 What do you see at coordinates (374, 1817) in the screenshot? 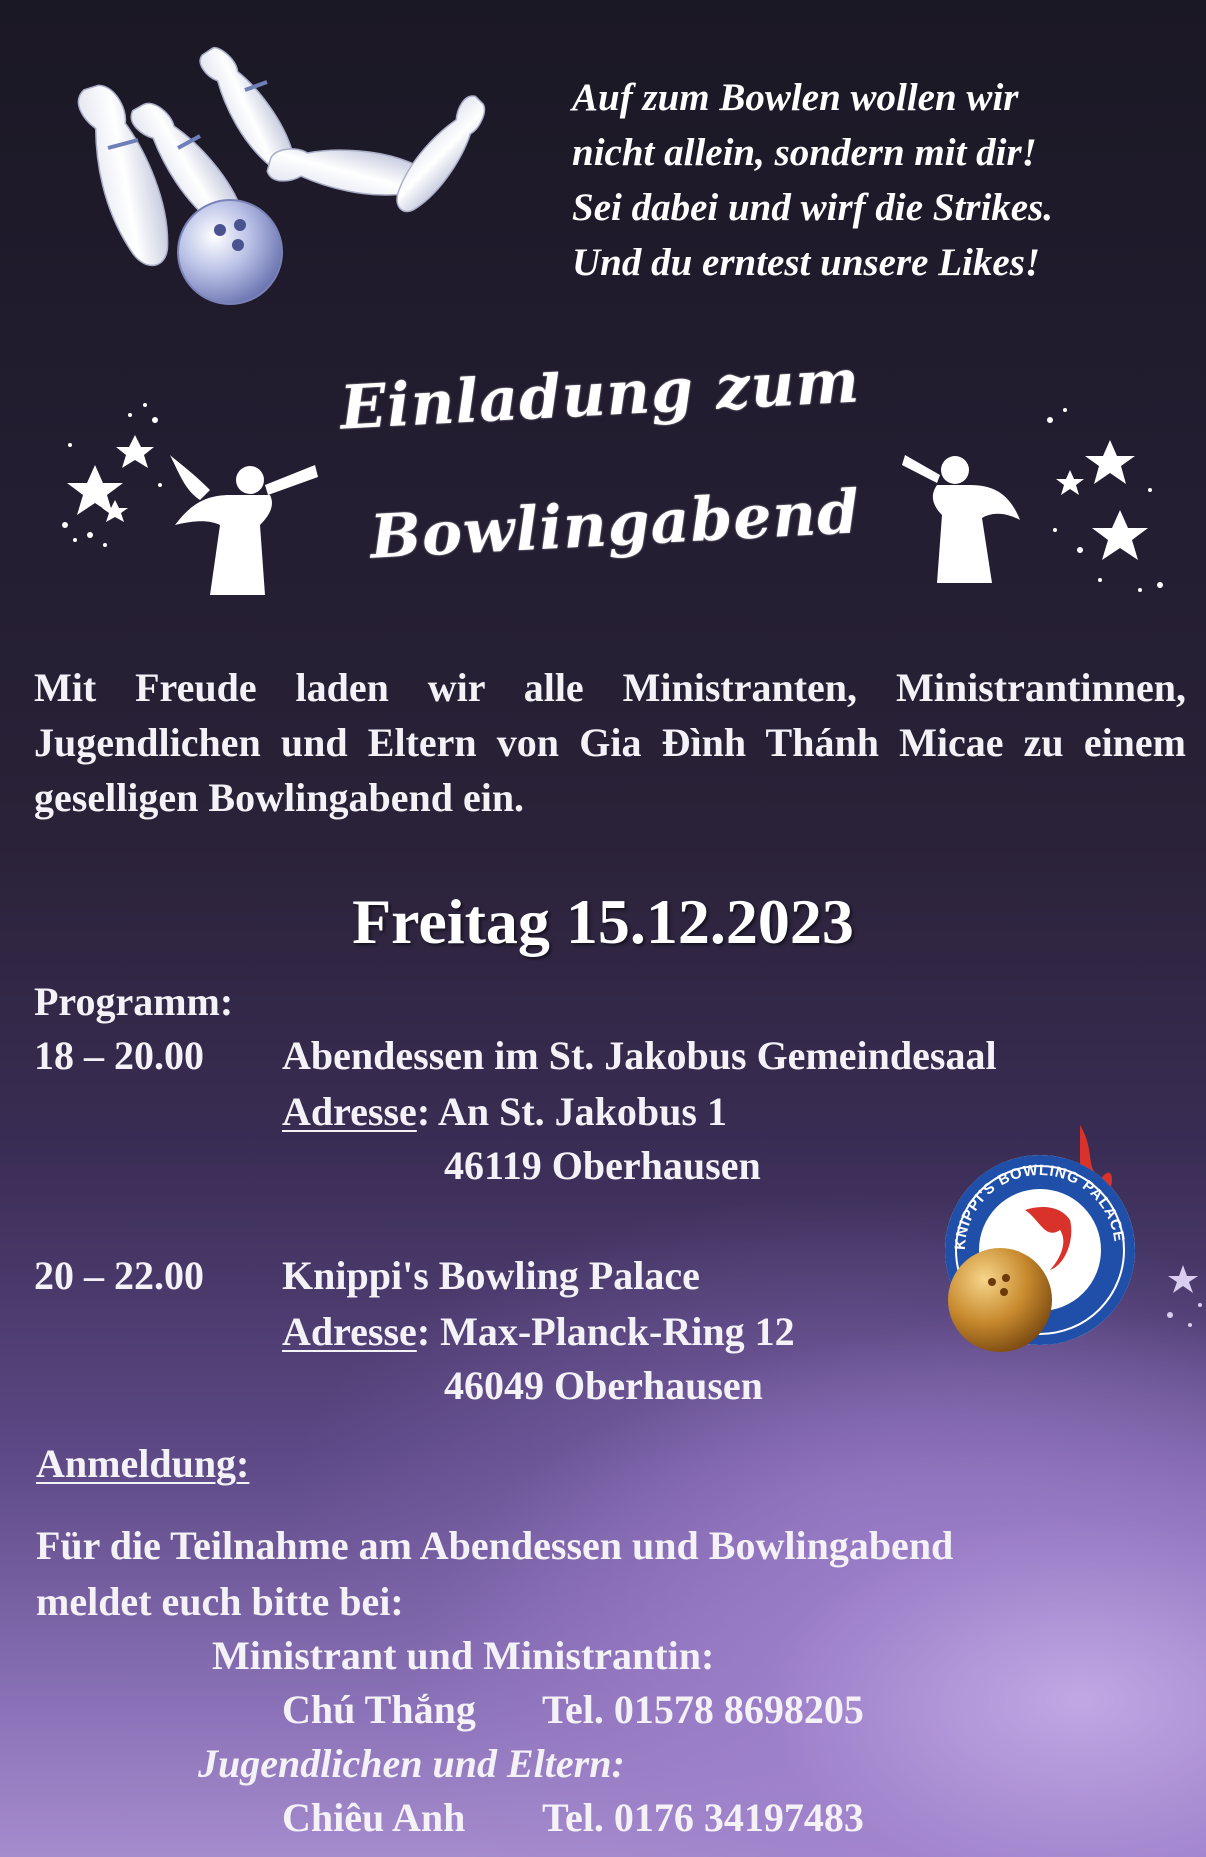
I see `contact-name: Chiêu Anh` at bounding box center [374, 1817].